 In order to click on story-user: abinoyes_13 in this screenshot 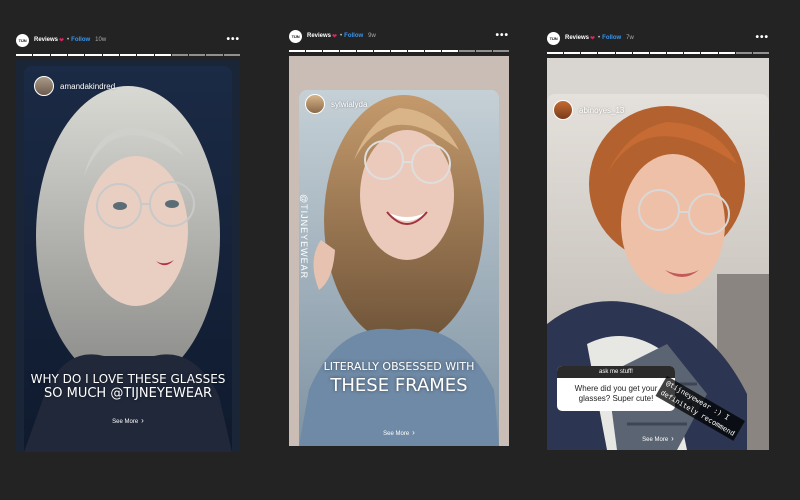, I will do `click(588, 110)`.